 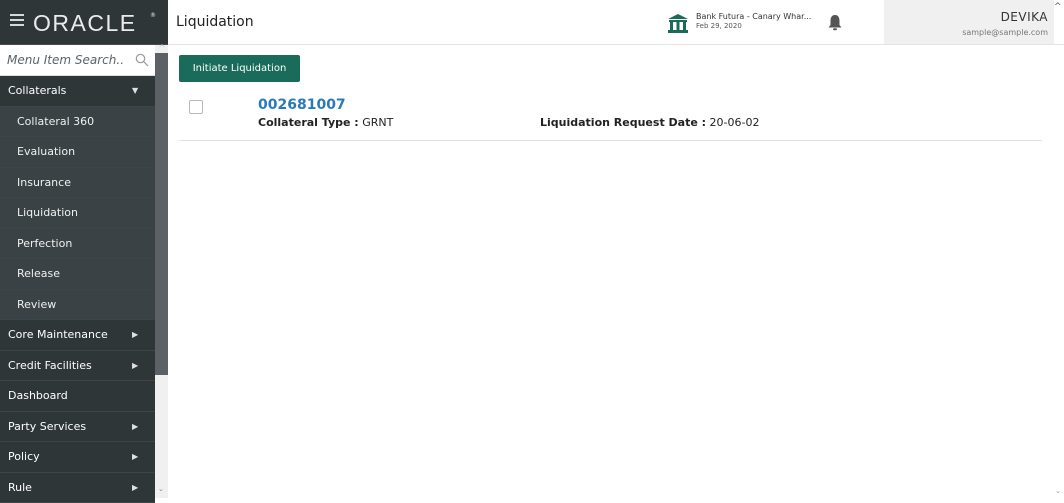 I want to click on sidebar-item-label: Collateral 360, so click(x=55, y=121).